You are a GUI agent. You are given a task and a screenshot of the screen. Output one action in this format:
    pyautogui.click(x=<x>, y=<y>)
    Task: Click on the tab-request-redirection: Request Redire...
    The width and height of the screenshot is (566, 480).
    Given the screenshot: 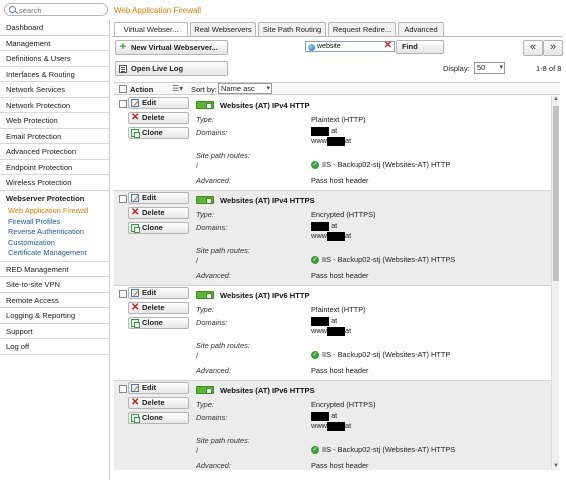 What is the action you would take?
    pyautogui.click(x=362, y=29)
    